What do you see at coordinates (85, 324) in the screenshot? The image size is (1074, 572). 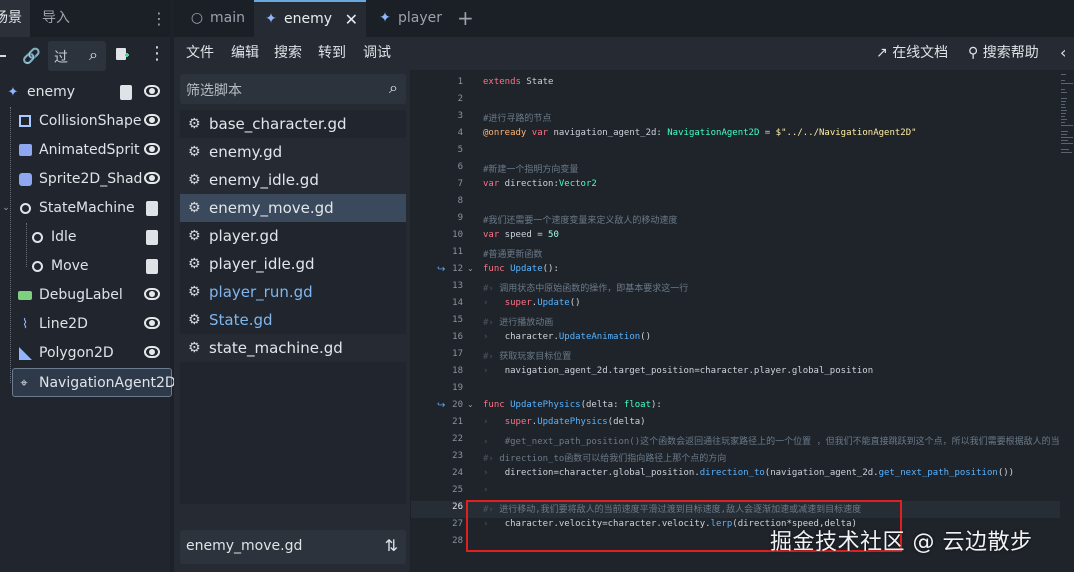 I see `scene-node-line2d: ⌇ Line2D` at bounding box center [85, 324].